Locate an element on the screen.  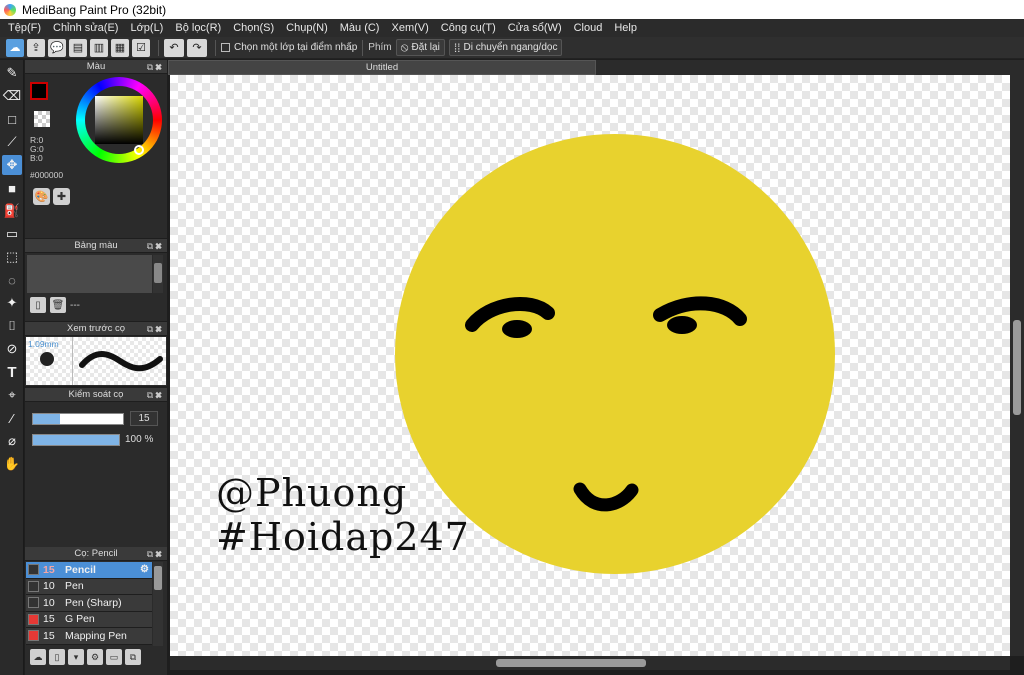
saturation-value-square is located at coordinates (119, 120).